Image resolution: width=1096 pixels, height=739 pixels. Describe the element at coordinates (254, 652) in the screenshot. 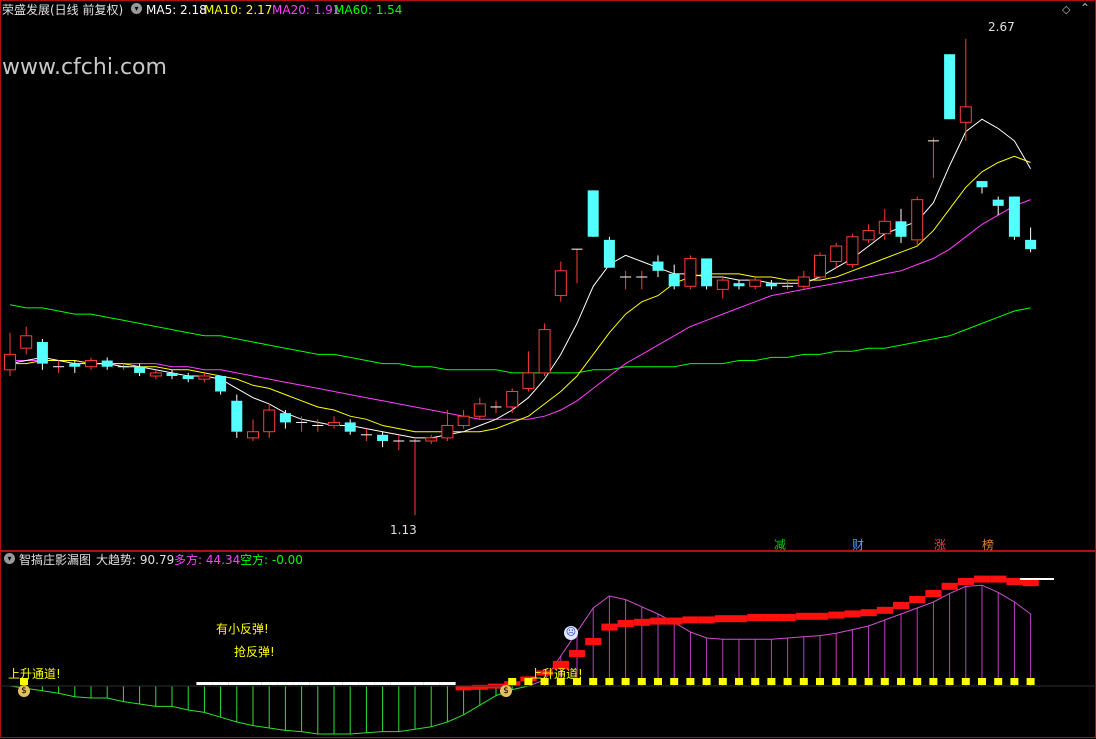

I see `signal-grab-rebound: 抢反弹!` at that location.